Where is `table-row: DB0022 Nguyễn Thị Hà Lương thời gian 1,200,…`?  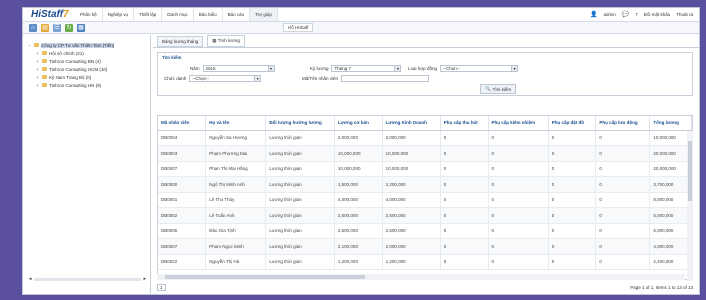
table-row: DB0022 Nguyễn Thị Hà Lương thời gian 1,200,… is located at coordinates (425, 262).